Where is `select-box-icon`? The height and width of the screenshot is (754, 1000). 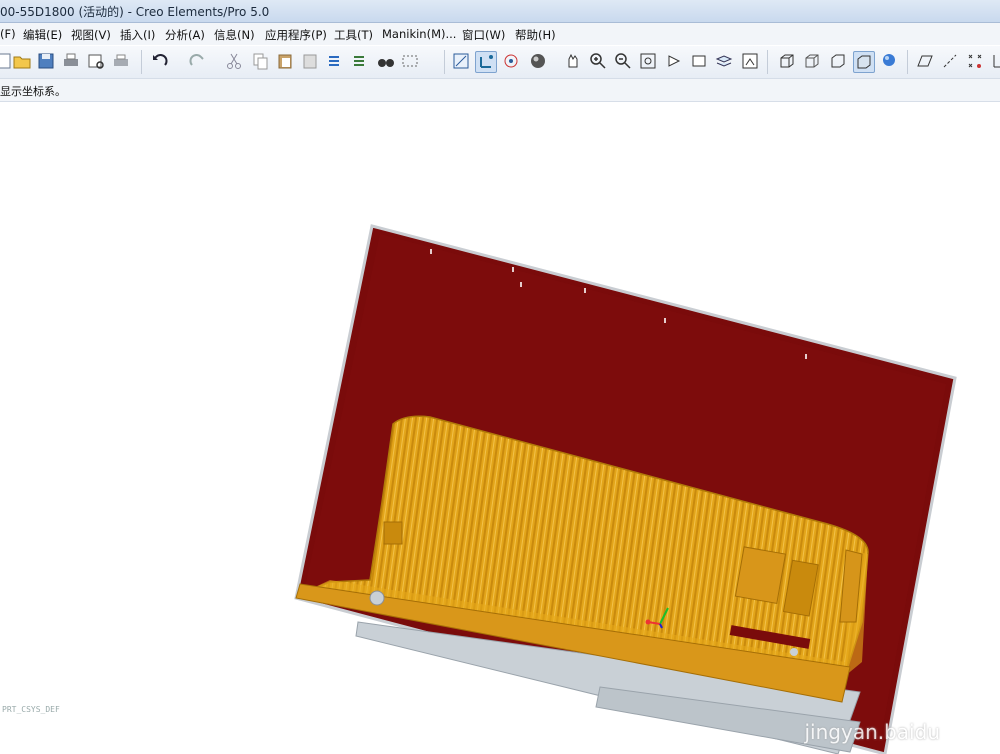 select-box-icon is located at coordinates (410, 61).